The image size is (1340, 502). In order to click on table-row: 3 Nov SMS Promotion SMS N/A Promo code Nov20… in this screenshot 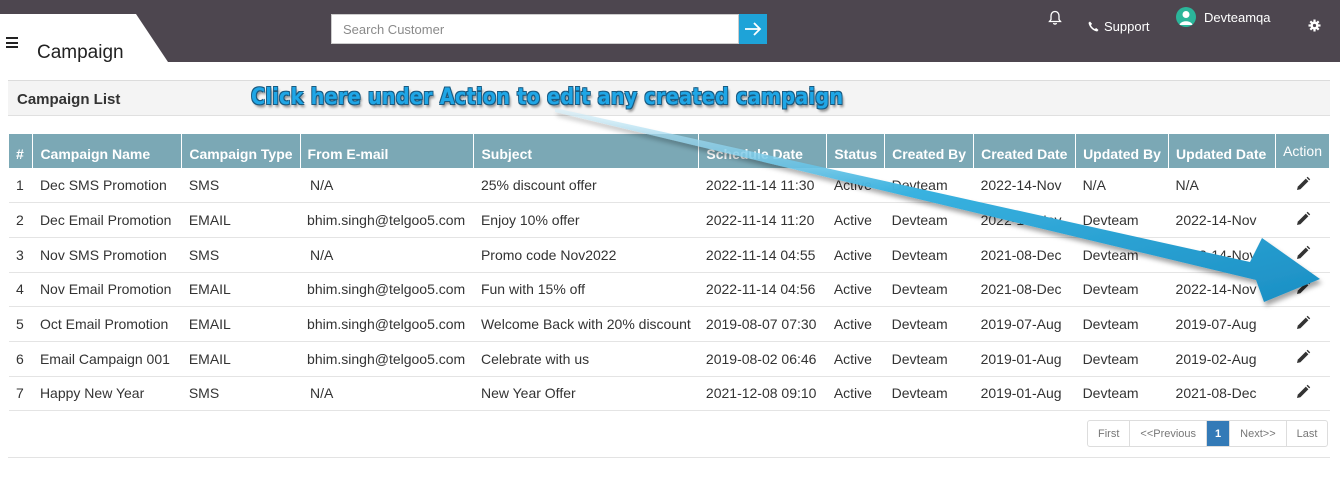, I will do `click(669, 255)`.